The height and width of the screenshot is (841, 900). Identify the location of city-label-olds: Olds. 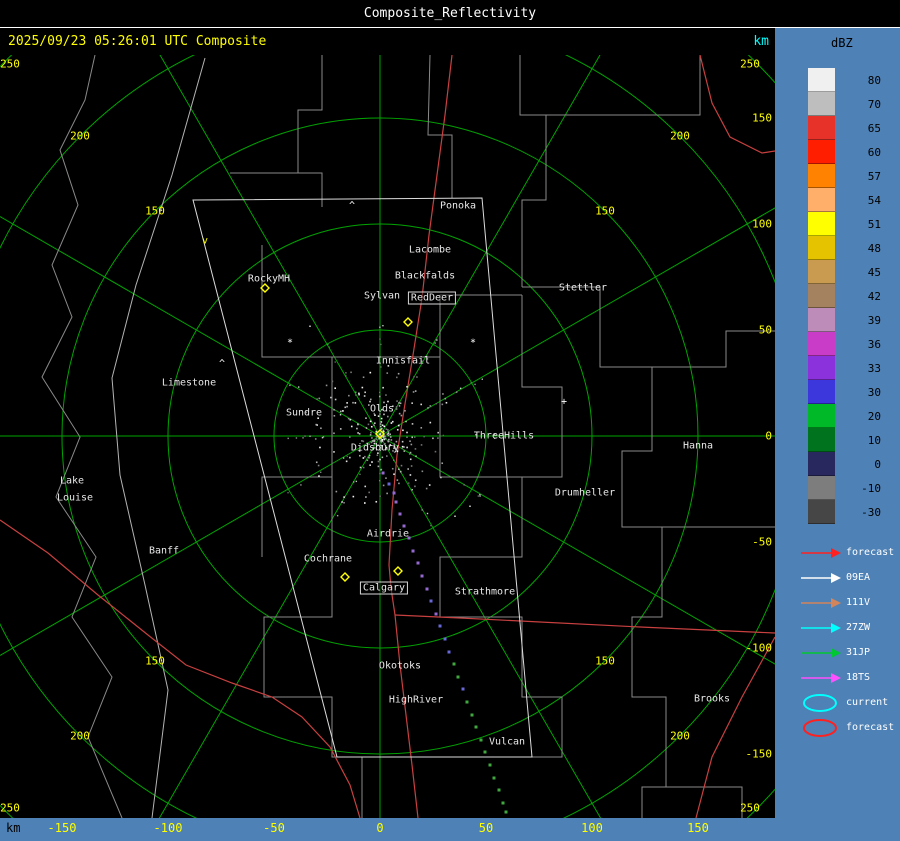
(382, 409).